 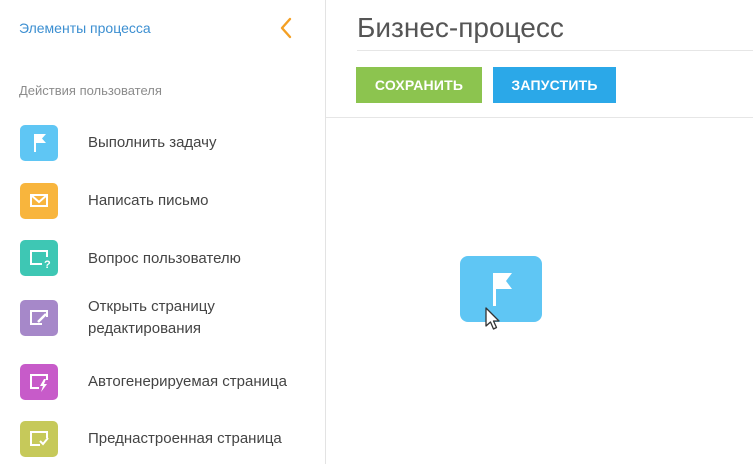 What do you see at coordinates (555, 50) in the screenshot?
I see `title-divider` at bounding box center [555, 50].